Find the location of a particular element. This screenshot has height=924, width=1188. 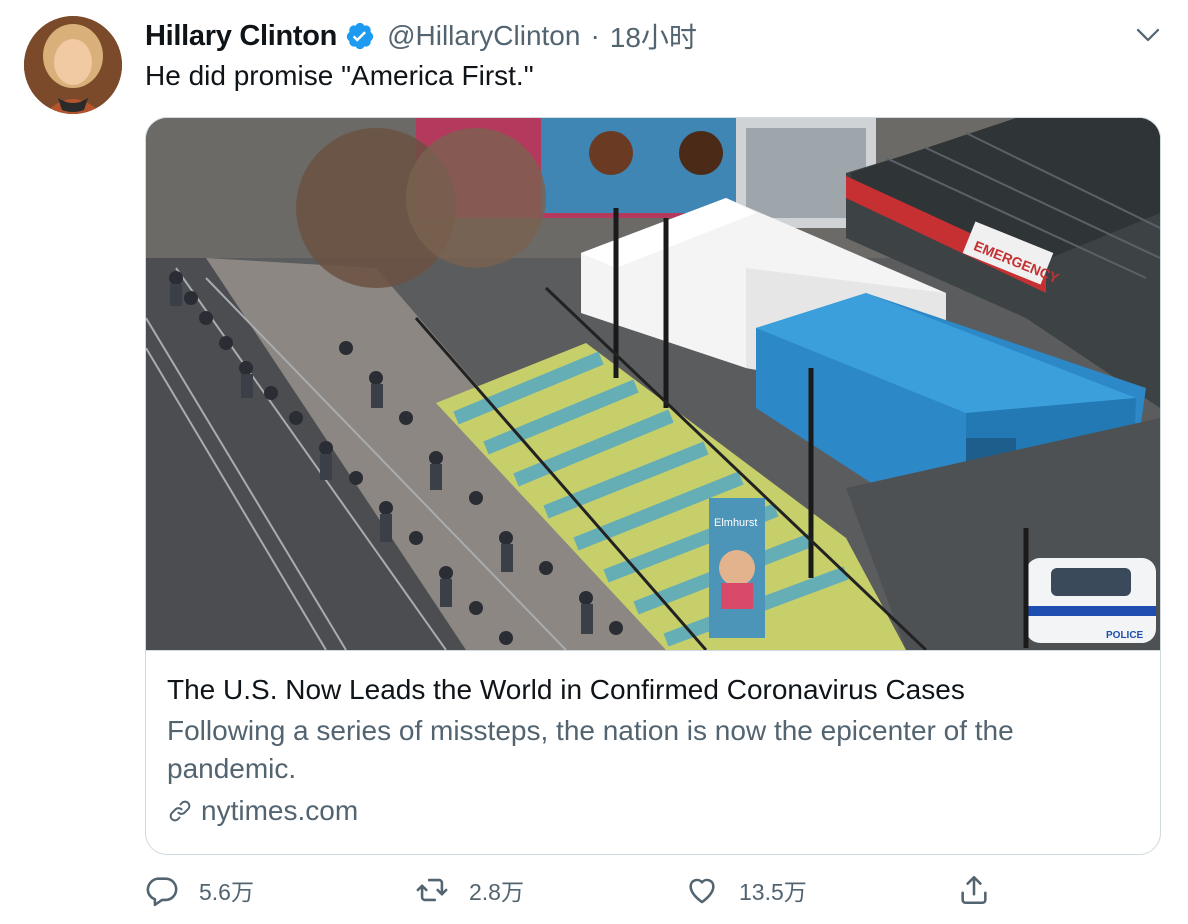

share-icon is located at coordinates (974, 890).